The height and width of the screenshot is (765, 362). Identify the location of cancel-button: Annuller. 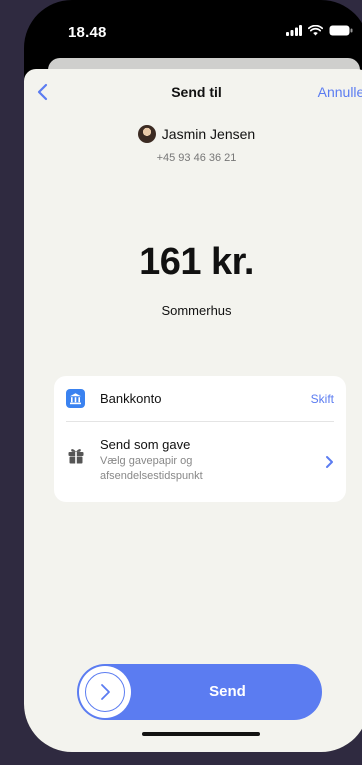
(340, 92).